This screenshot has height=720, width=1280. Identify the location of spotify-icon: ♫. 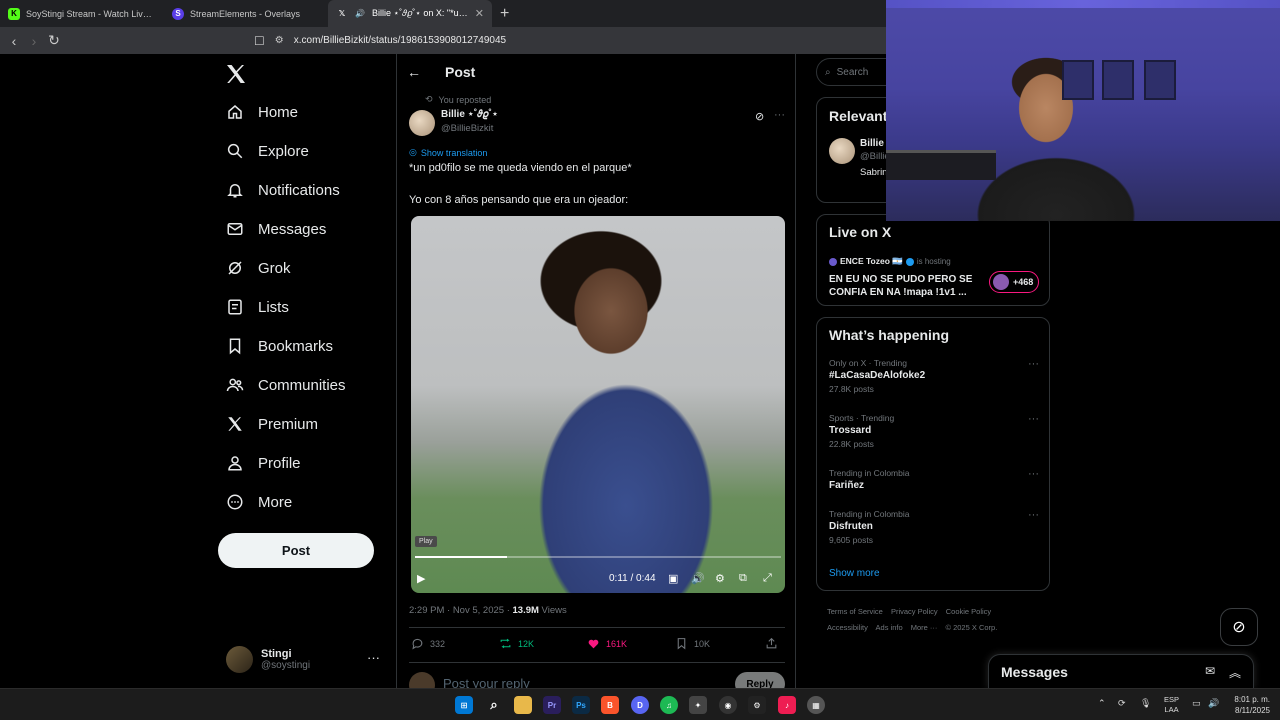
(669, 705).